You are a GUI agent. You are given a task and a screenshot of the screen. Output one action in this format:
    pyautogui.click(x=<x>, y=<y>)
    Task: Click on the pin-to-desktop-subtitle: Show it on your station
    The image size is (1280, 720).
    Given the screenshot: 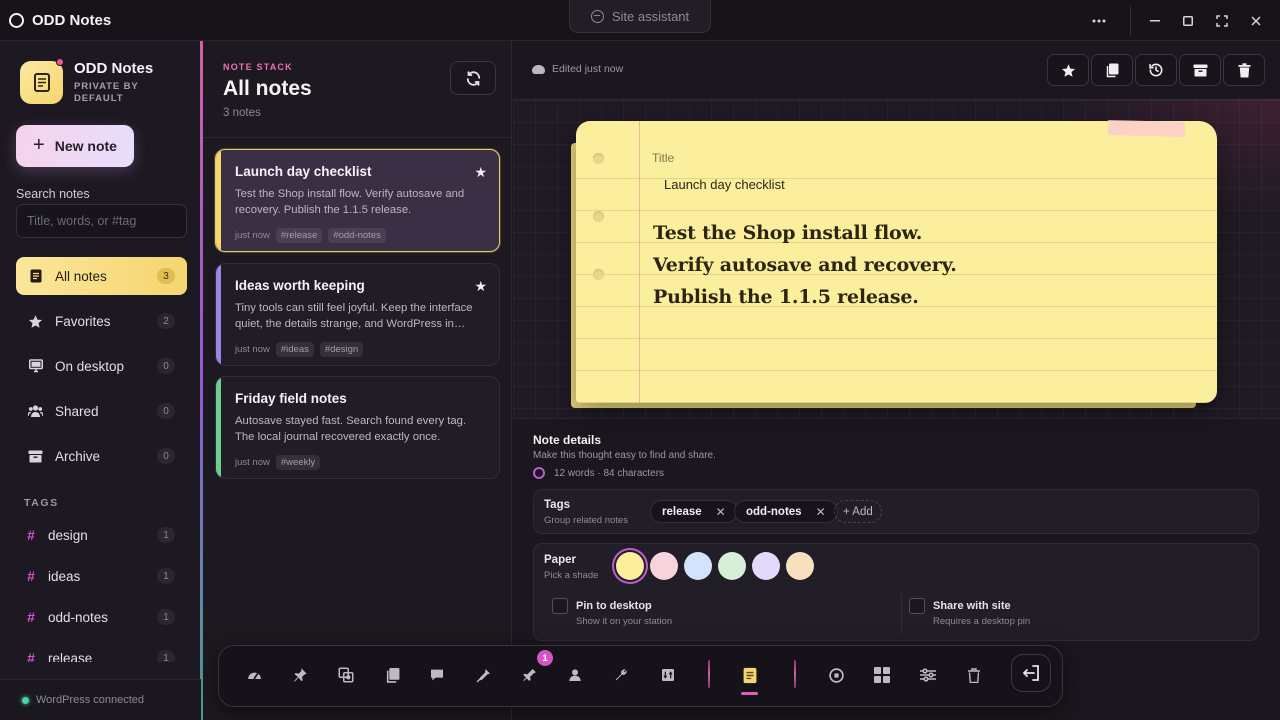 What is the action you would take?
    pyautogui.click(x=624, y=621)
    